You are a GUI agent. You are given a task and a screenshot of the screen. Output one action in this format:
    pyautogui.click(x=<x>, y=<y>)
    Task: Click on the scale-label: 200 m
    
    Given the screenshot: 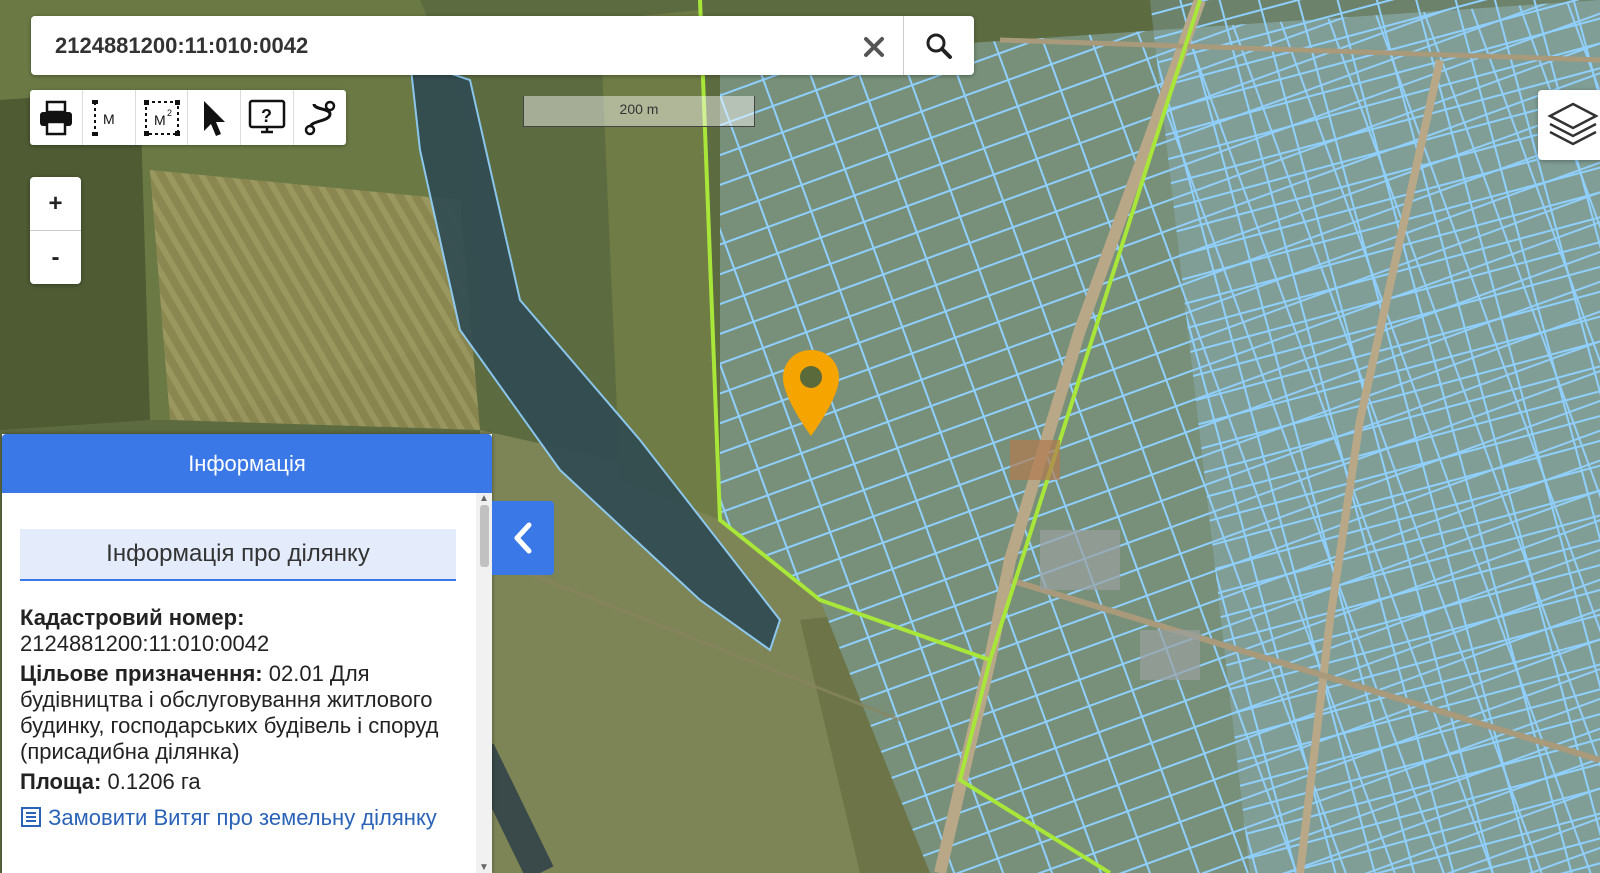 What is the action you would take?
    pyautogui.click(x=639, y=109)
    